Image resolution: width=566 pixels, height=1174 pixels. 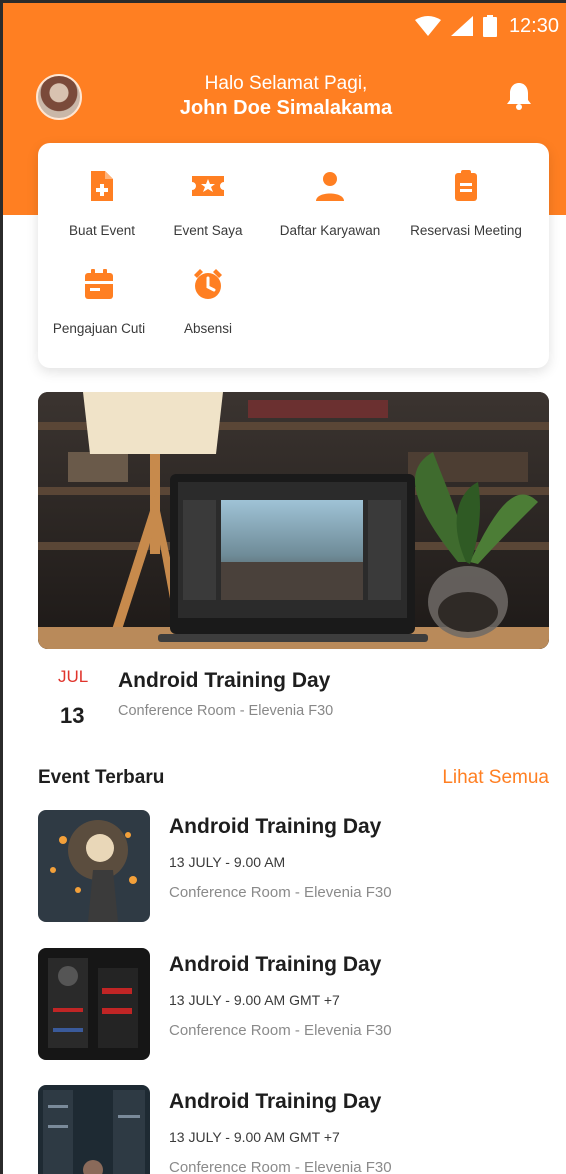 What do you see at coordinates (495, 778) in the screenshot?
I see `see-all-link: Lihat Semua` at bounding box center [495, 778].